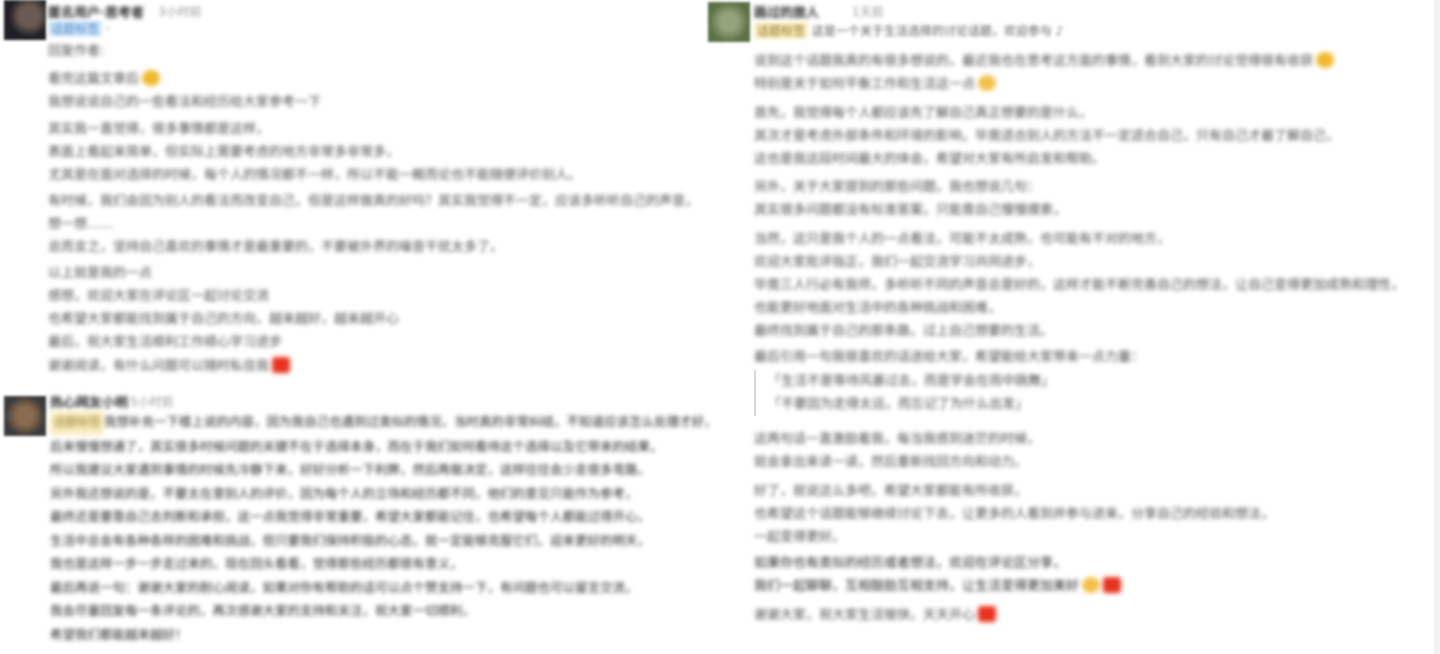 This screenshot has width=1440, height=654. I want to click on post-line: 一起变得更好。, so click(800, 537).